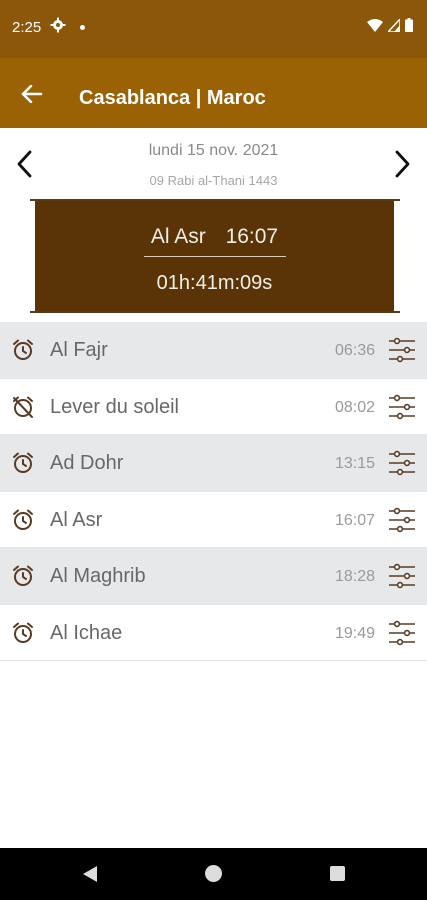 This screenshot has height=900, width=427. Describe the element at coordinates (214, 283) in the screenshot. I see `countdown: 01h:41m:09s` at that location.